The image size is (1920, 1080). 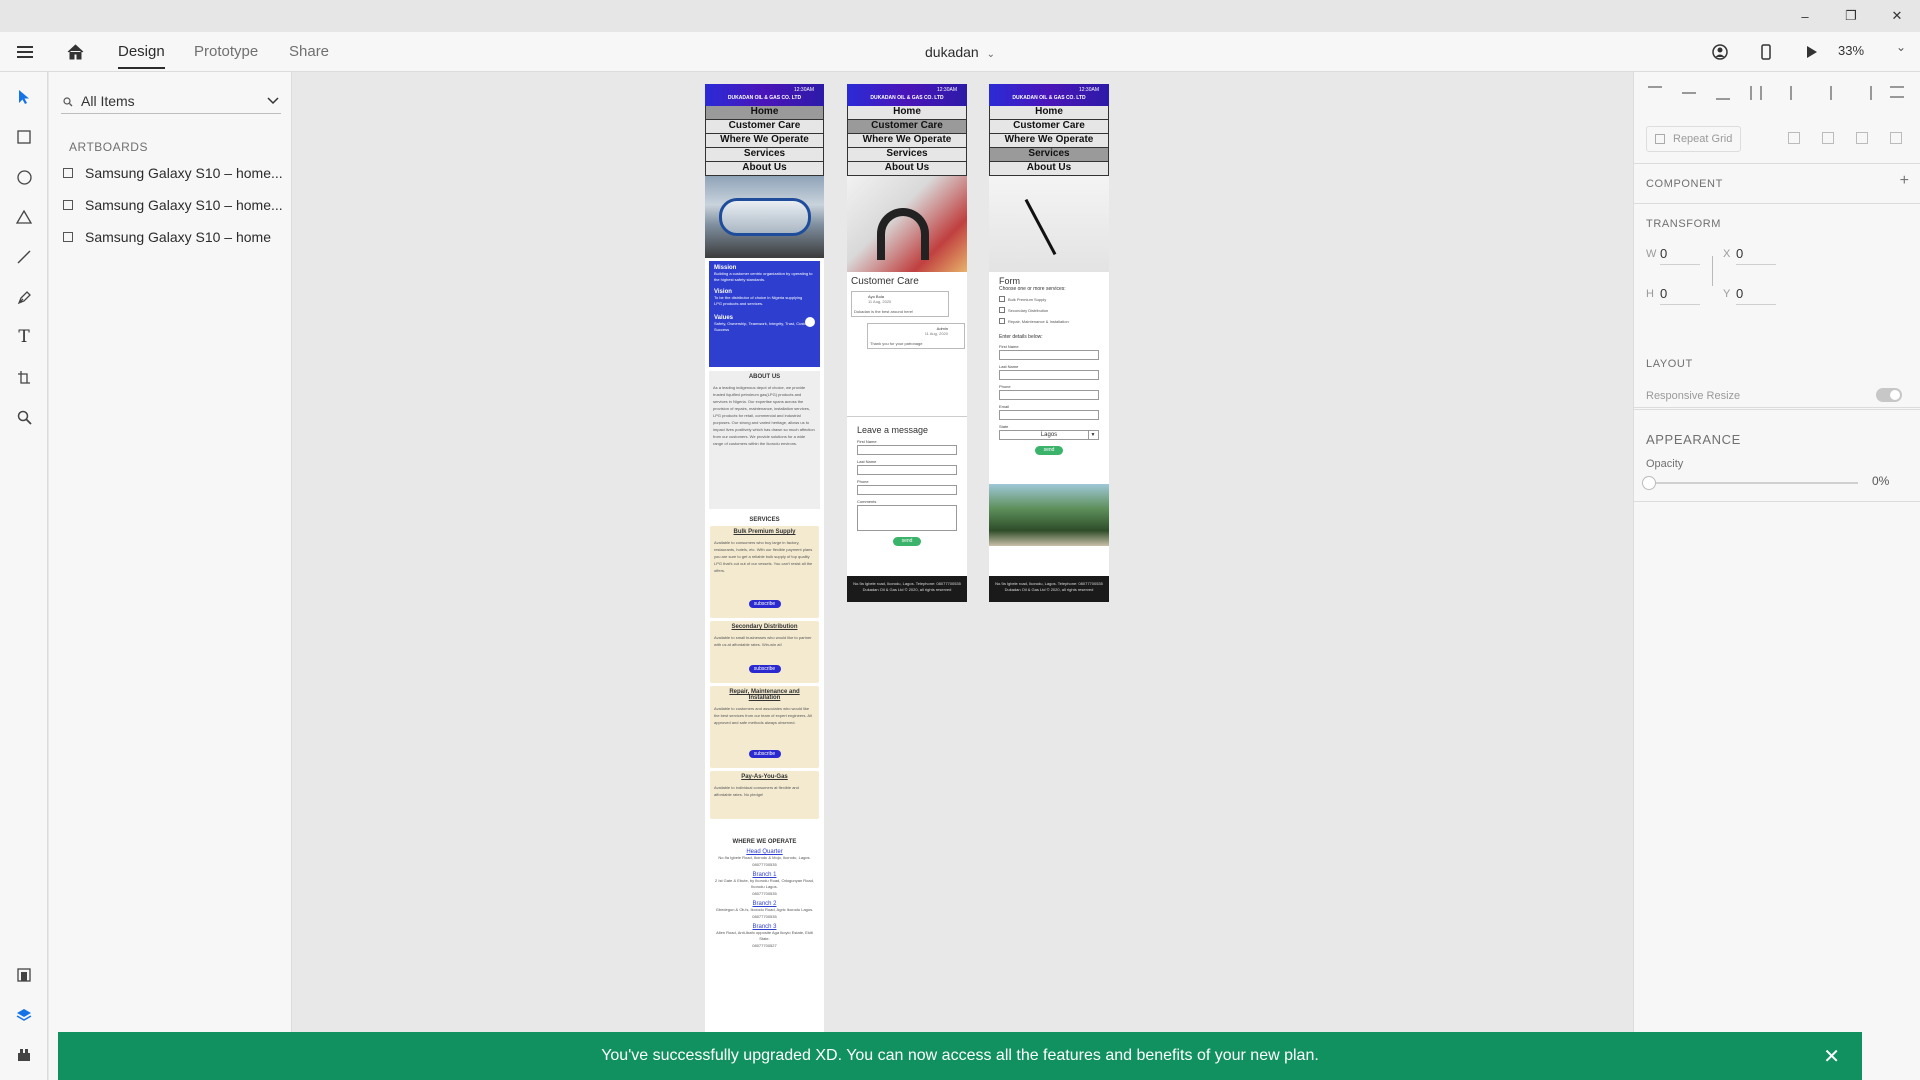 What do you see at coordinates (1680, 295) in the screenshot?
I see `height-input: 0` at bounding box center [1680, 295].